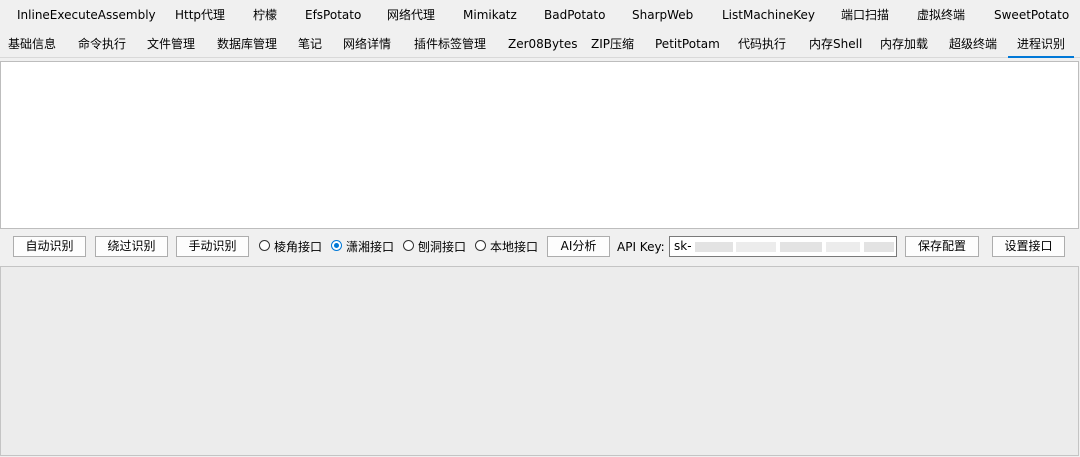 The image size is (1080, 457). Describe the element at coordinates (370, 247) in the screenshot. I see `radio-label: 潇湘接口` at that location.